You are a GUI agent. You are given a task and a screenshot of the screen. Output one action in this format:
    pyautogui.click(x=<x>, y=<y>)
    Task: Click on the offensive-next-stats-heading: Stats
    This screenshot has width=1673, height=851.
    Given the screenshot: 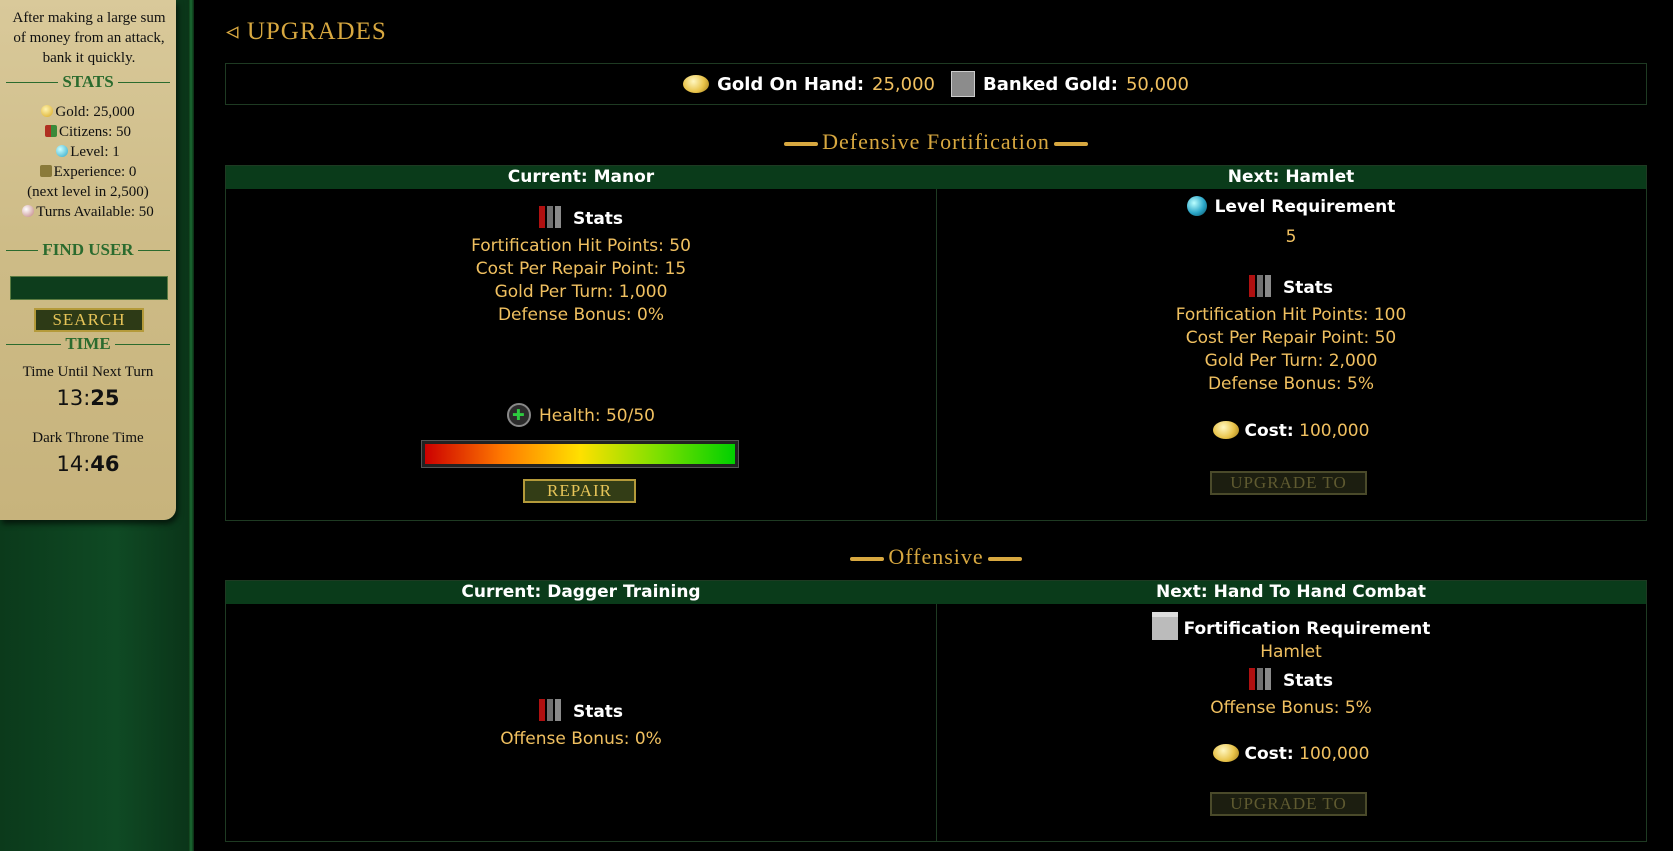 What is the action you would take?
    pyautogui.click(x=1291, y=680)
    